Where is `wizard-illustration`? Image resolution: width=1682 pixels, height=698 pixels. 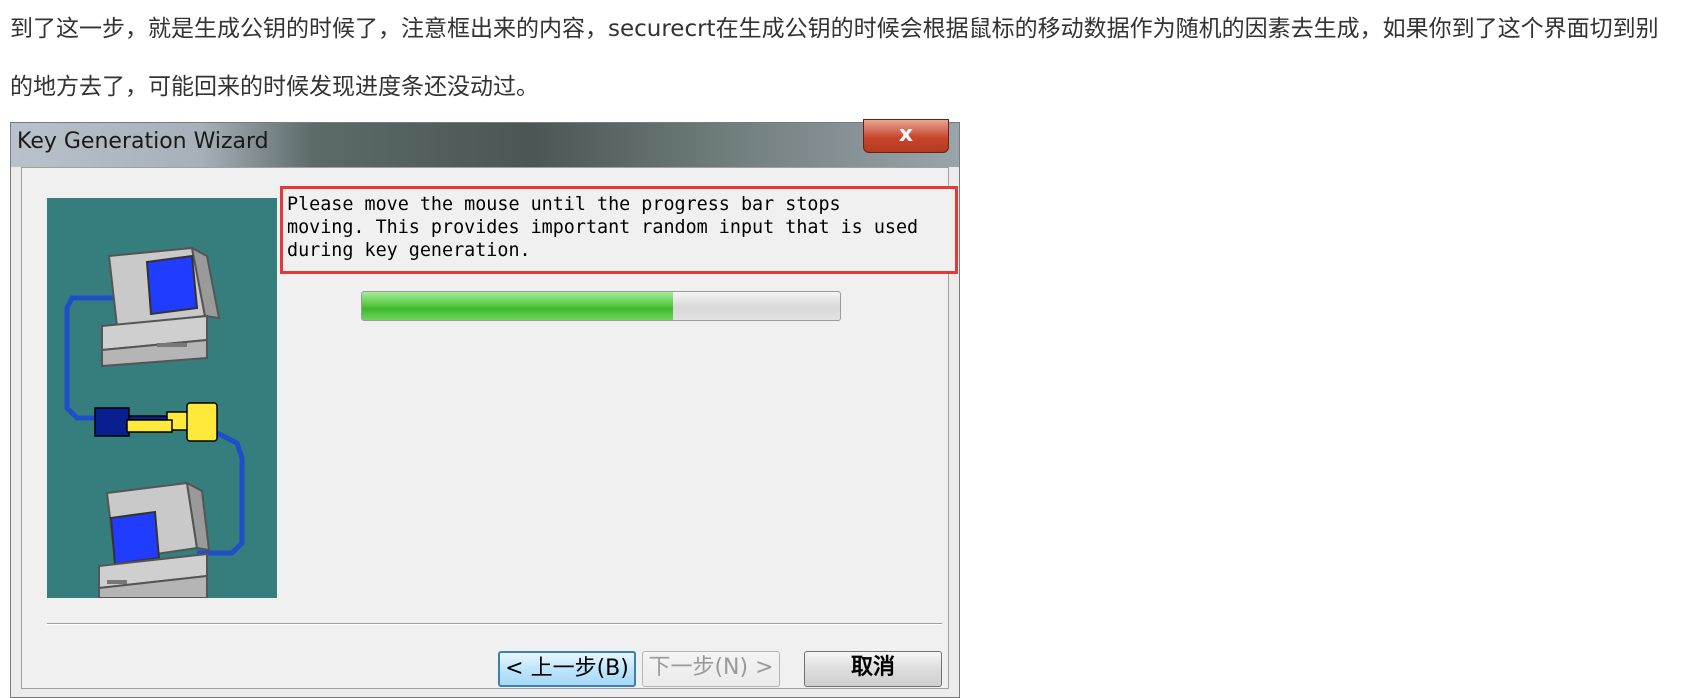 wizard-illustration is located at coordinates (162, 398).